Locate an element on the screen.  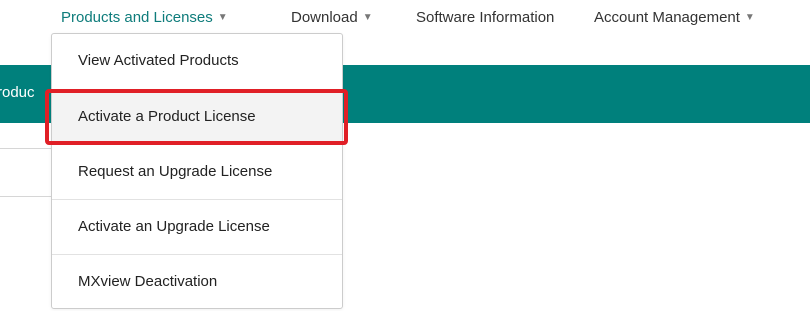
menu-item-activate-upgrade-license: Activate an Upgrade License is located at coordinates (197, 227).